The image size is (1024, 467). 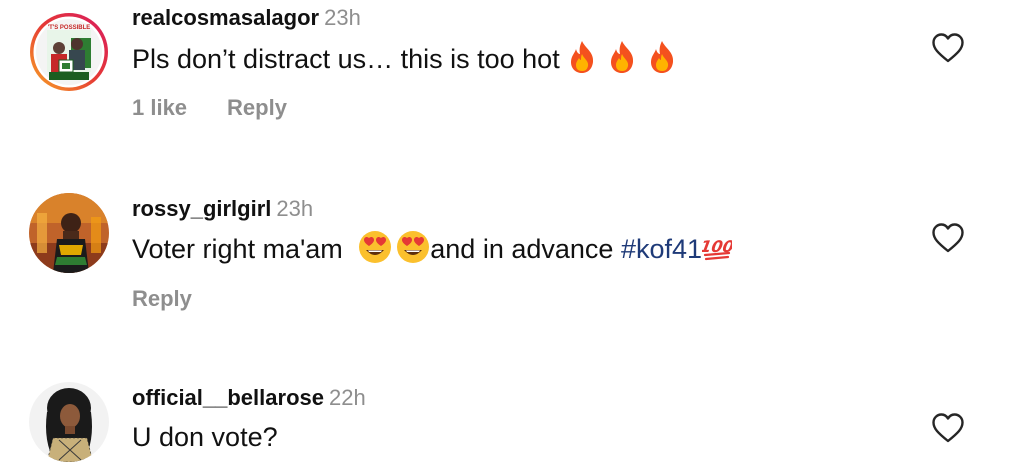 What do you see at coordinates (225, 17) in the screenshot?
I see `comment-username: realcosmasalagor` at bounding box center [225, 17].